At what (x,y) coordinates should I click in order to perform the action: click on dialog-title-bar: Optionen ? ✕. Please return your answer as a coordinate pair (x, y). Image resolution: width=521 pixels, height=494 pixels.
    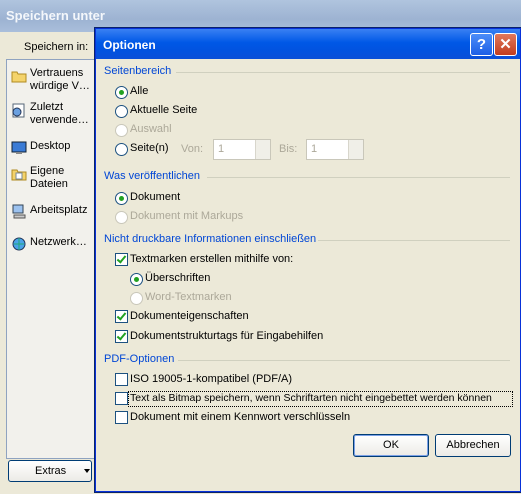
    Looking at the image, I should click on (308, 44).